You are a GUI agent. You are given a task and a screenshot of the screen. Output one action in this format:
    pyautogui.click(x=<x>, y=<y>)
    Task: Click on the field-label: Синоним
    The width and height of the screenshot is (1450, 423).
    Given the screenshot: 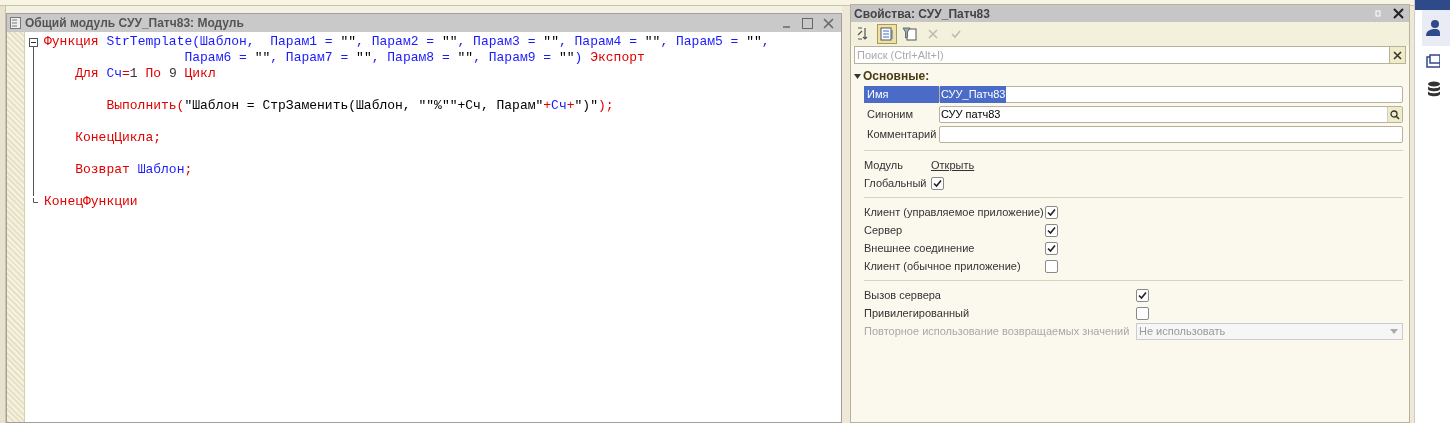 What is the action you would take?
    pyautogui.click(x=890, y=114)
    